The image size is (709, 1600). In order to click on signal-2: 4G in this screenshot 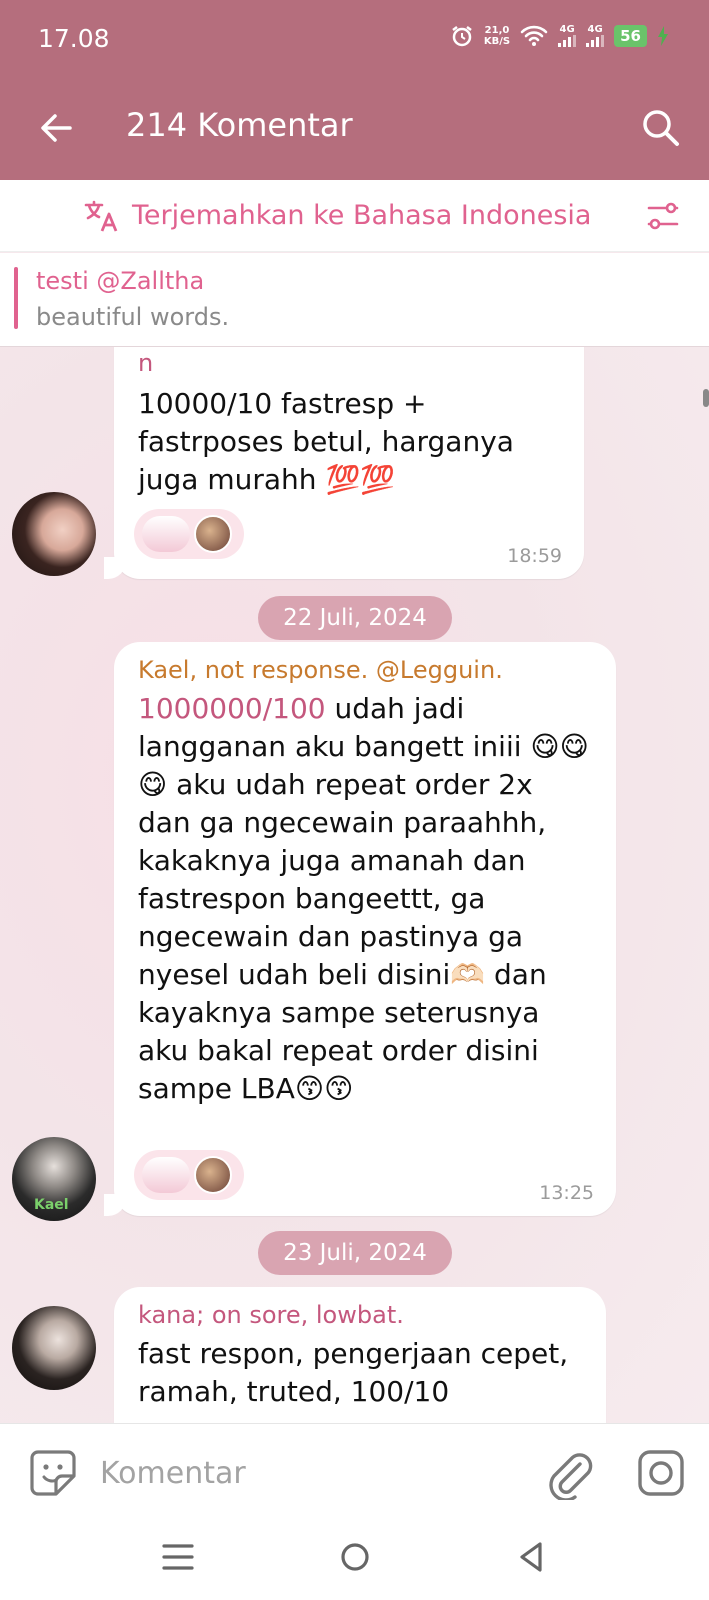, I will do `click(595, 35)`.